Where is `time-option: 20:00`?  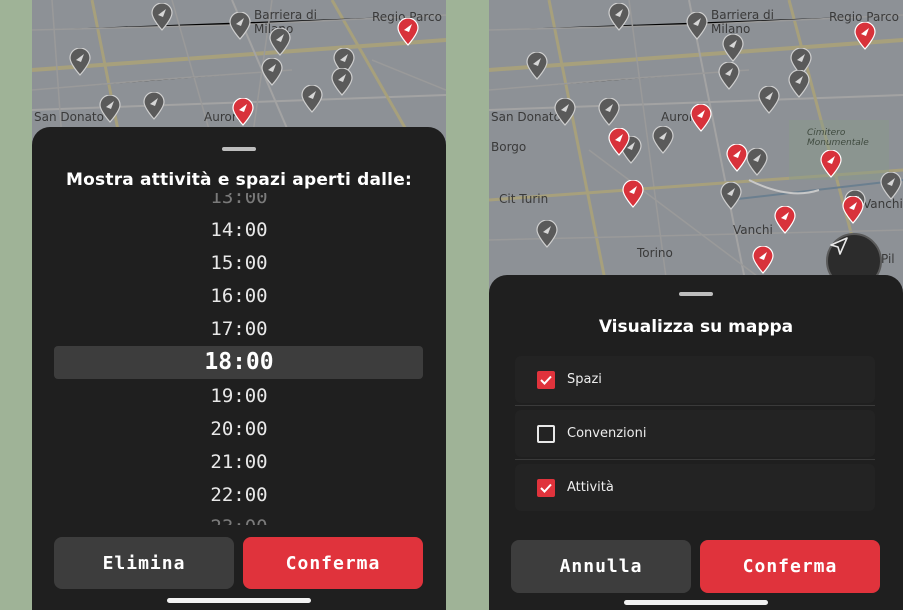
time-option: 20:00 is located at coordinates (239, 429).